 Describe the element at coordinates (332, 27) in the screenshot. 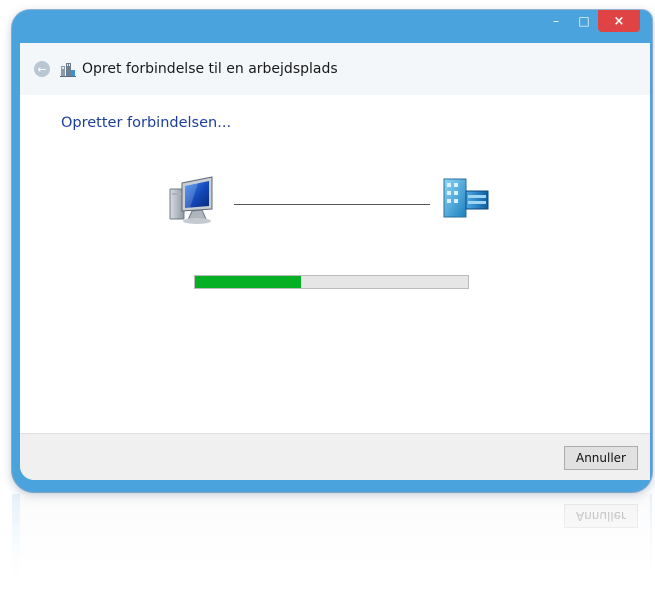

I see `title-bar: – □ ×` at that location.